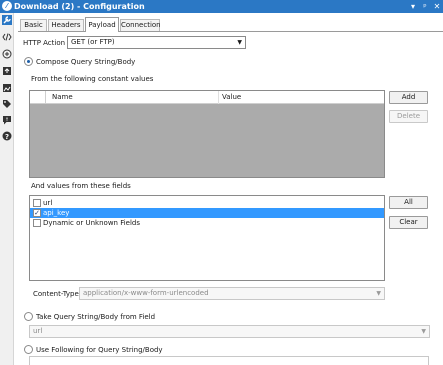 This screenshot has height=365, width=443. I want to click on compose-query-radio, so click(28, 61).